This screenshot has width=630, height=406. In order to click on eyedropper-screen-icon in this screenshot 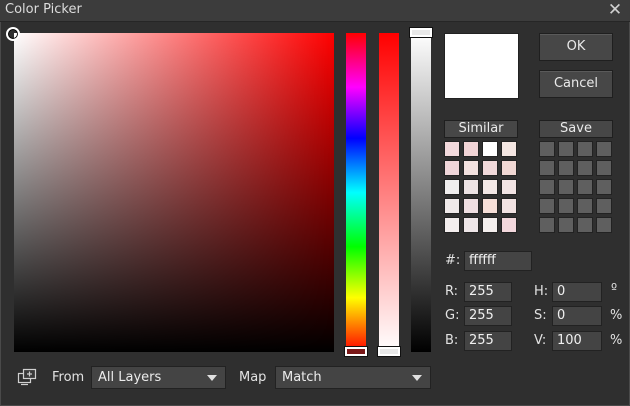, I will do `click(27, 377)`.